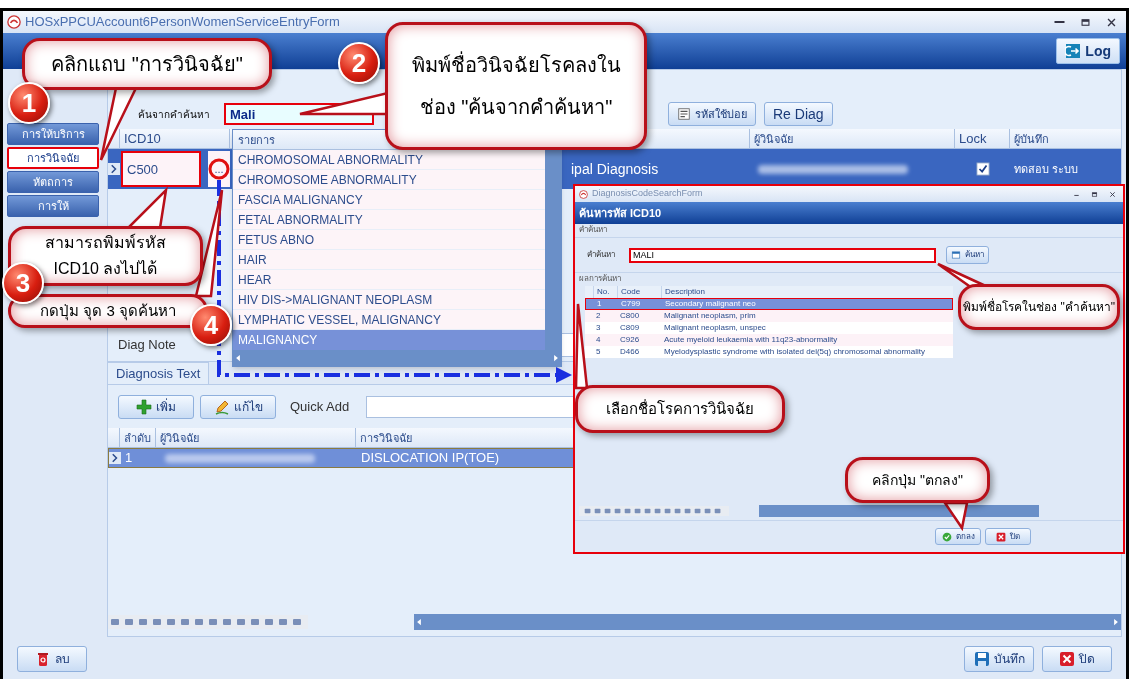 This screenshot has height=679, width=1129. I want to click on plus-icon, so click(144, 407).